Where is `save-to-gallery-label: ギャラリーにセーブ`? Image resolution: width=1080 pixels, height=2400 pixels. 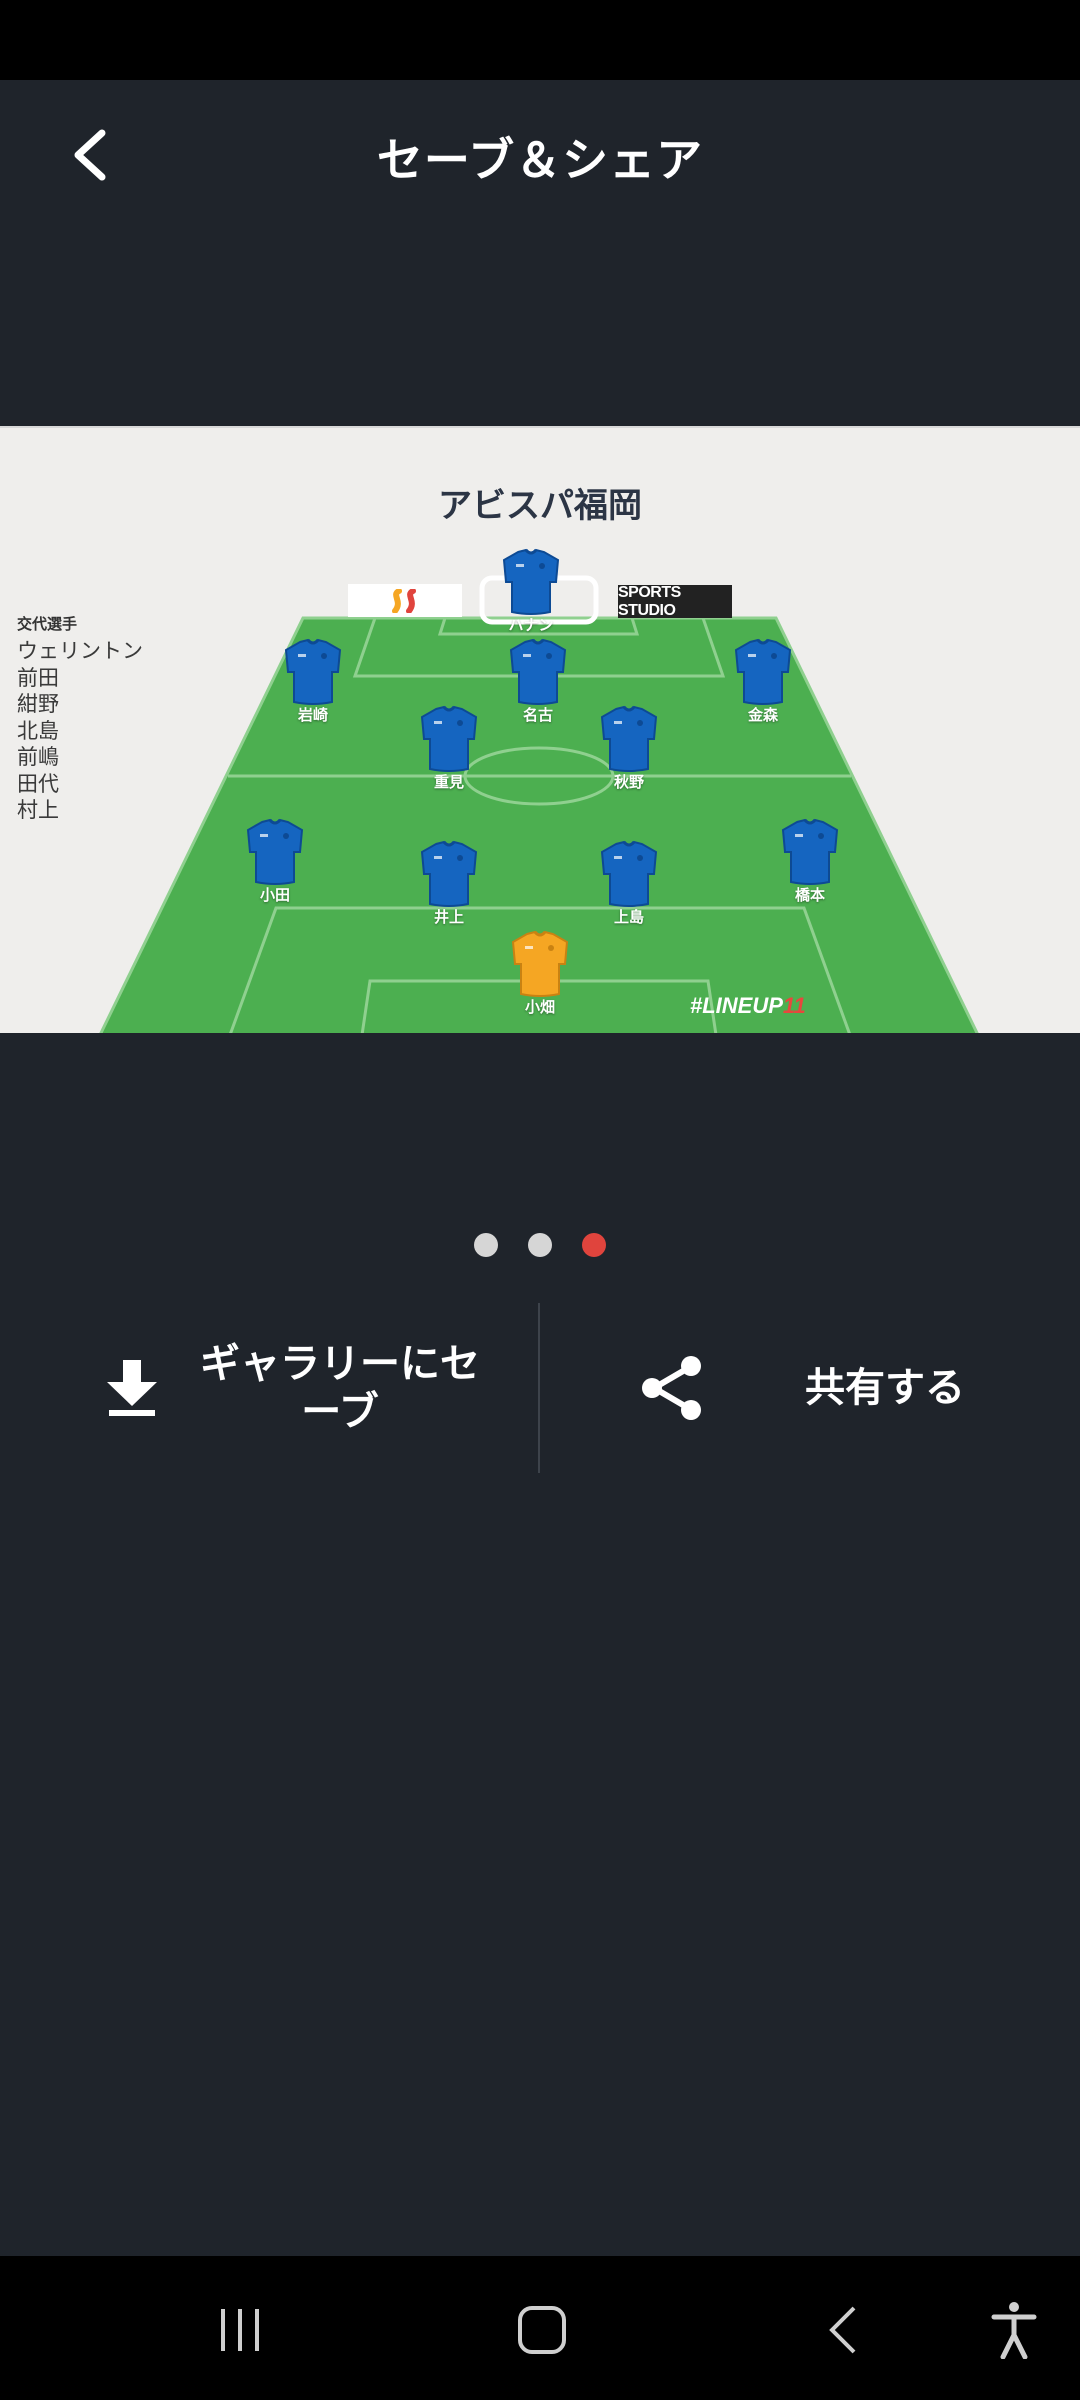 save-to-gallery-label: ギャラリーにセーブ is located at coordinates (340, 1388).